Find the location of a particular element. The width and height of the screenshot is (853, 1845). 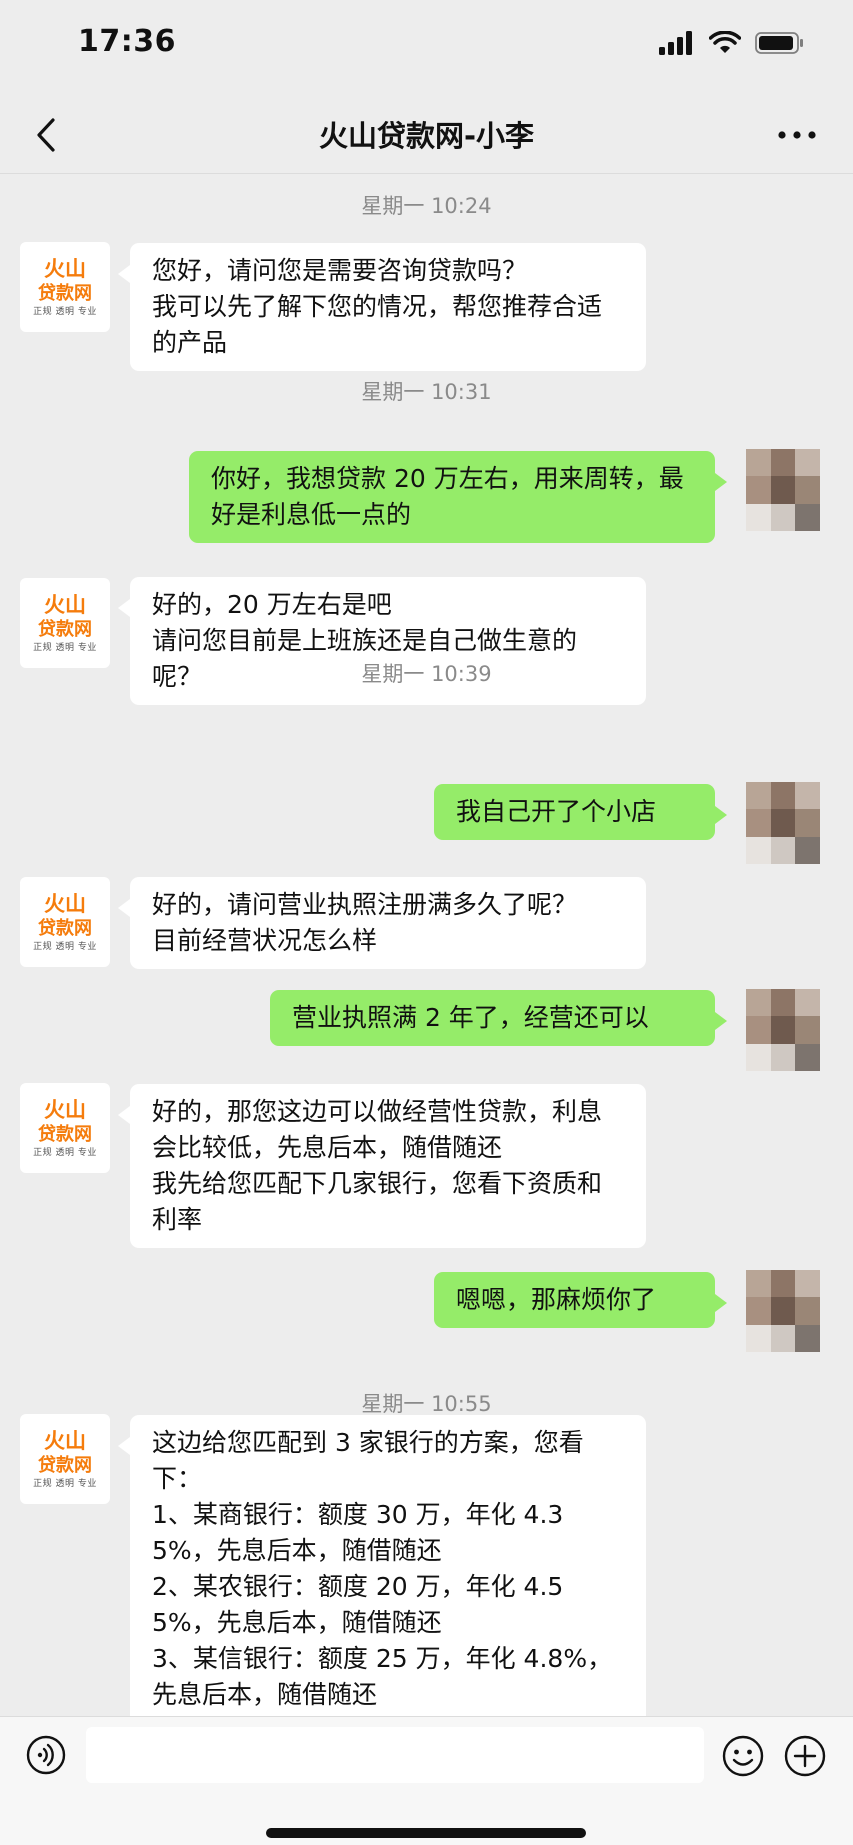

timestamp: 星期一 10:31 is located at coordinates (426, 392).